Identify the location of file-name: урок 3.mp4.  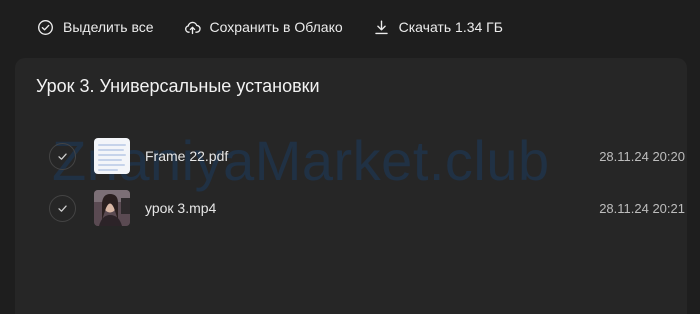
(181, 208).